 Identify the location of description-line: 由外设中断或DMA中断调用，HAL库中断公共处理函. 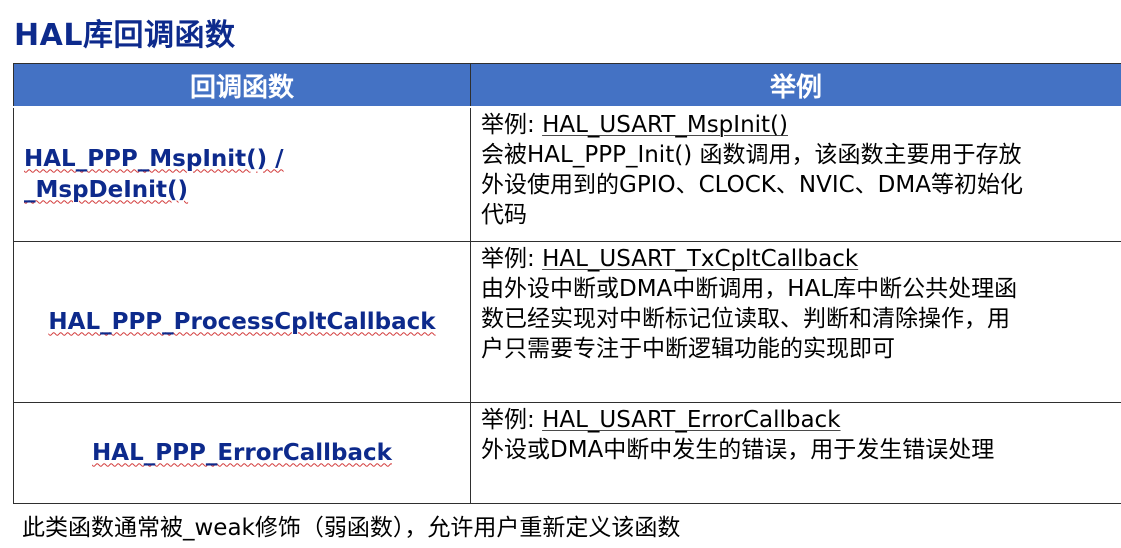
(749, 289).